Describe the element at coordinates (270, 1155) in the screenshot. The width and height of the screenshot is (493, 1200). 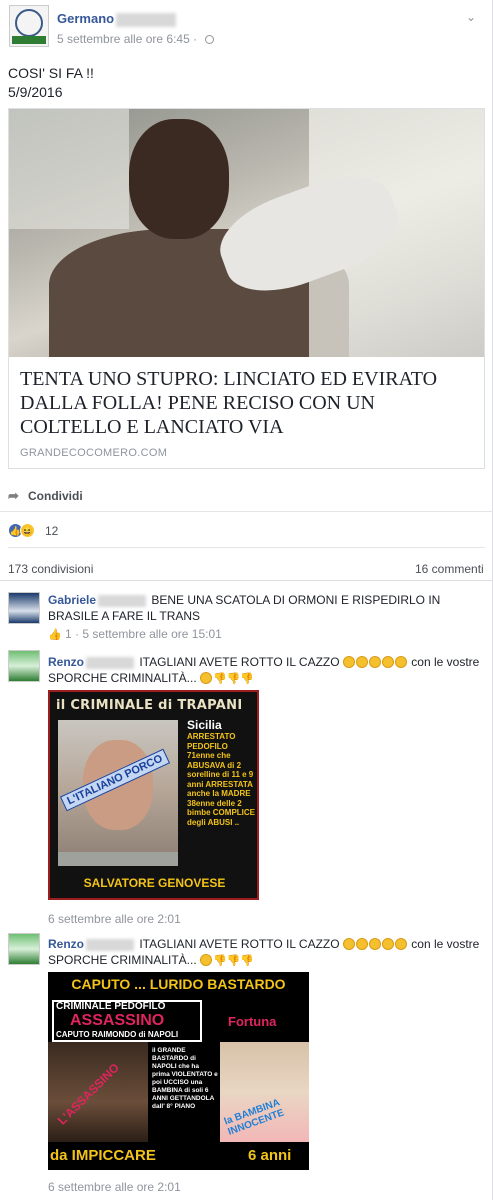
I see `image-bottom-right: 6 anni` at that location.